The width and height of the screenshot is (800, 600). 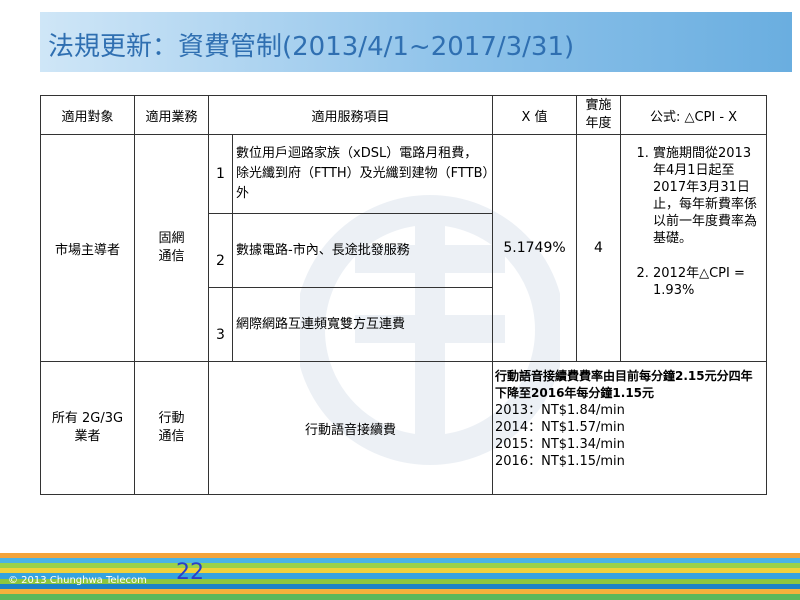 I want to click on mobile-target: 所有 2G/3G 業者, so click(x=87, y=428).